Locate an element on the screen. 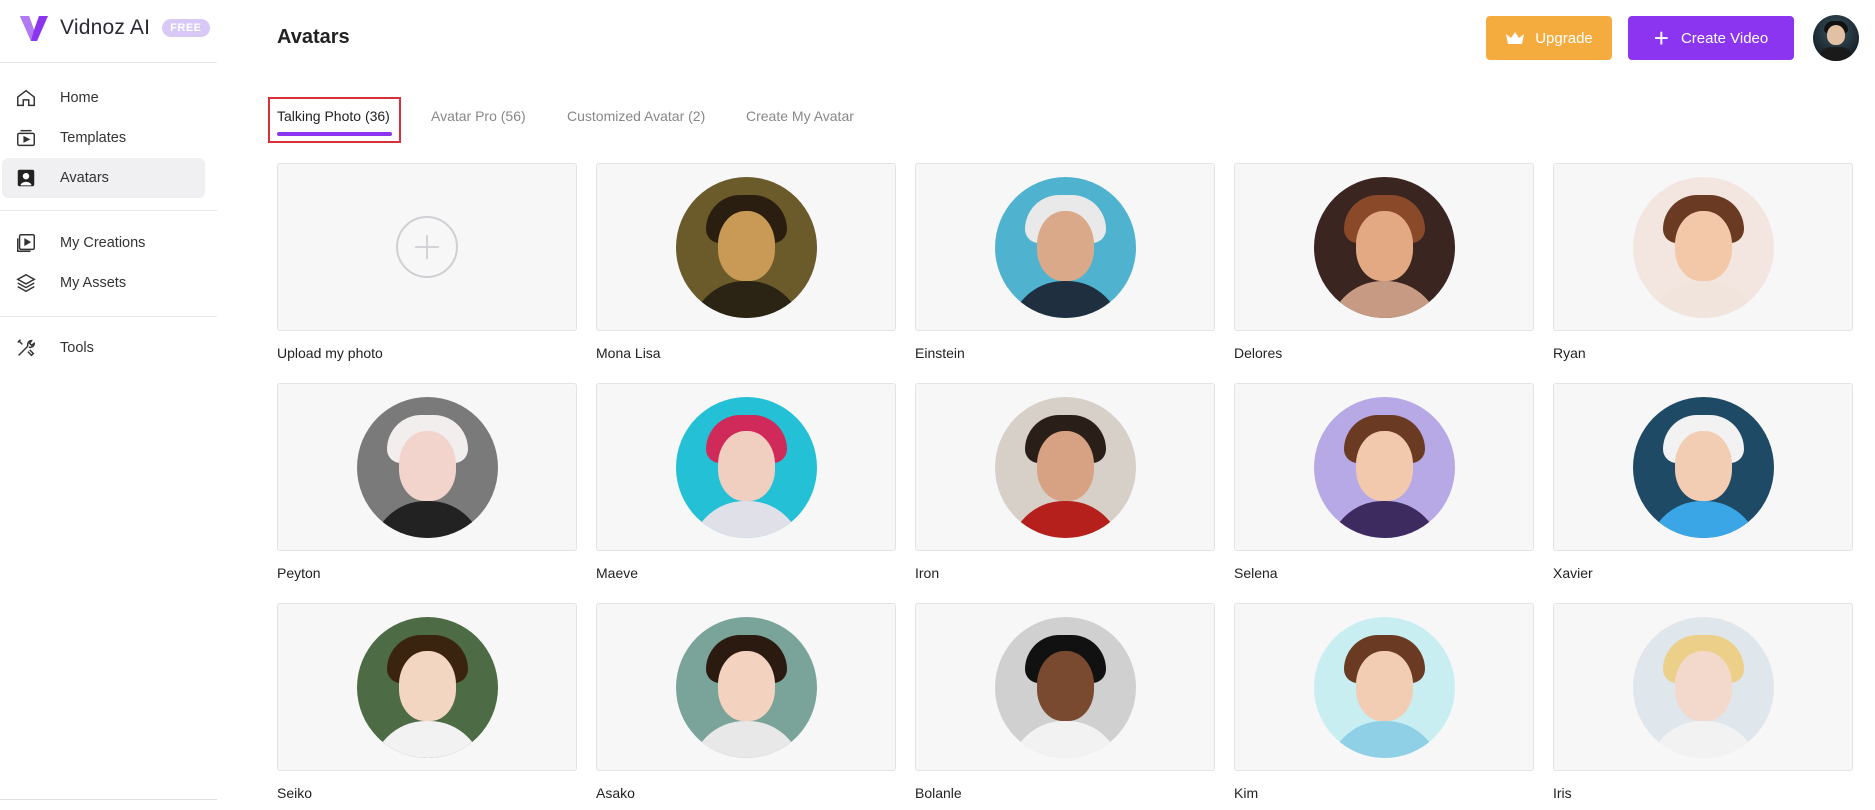 This screenshot has width=1875, height=810. tab-create-my-avatar: Create My Avatar is located at coordinates (800, 116).